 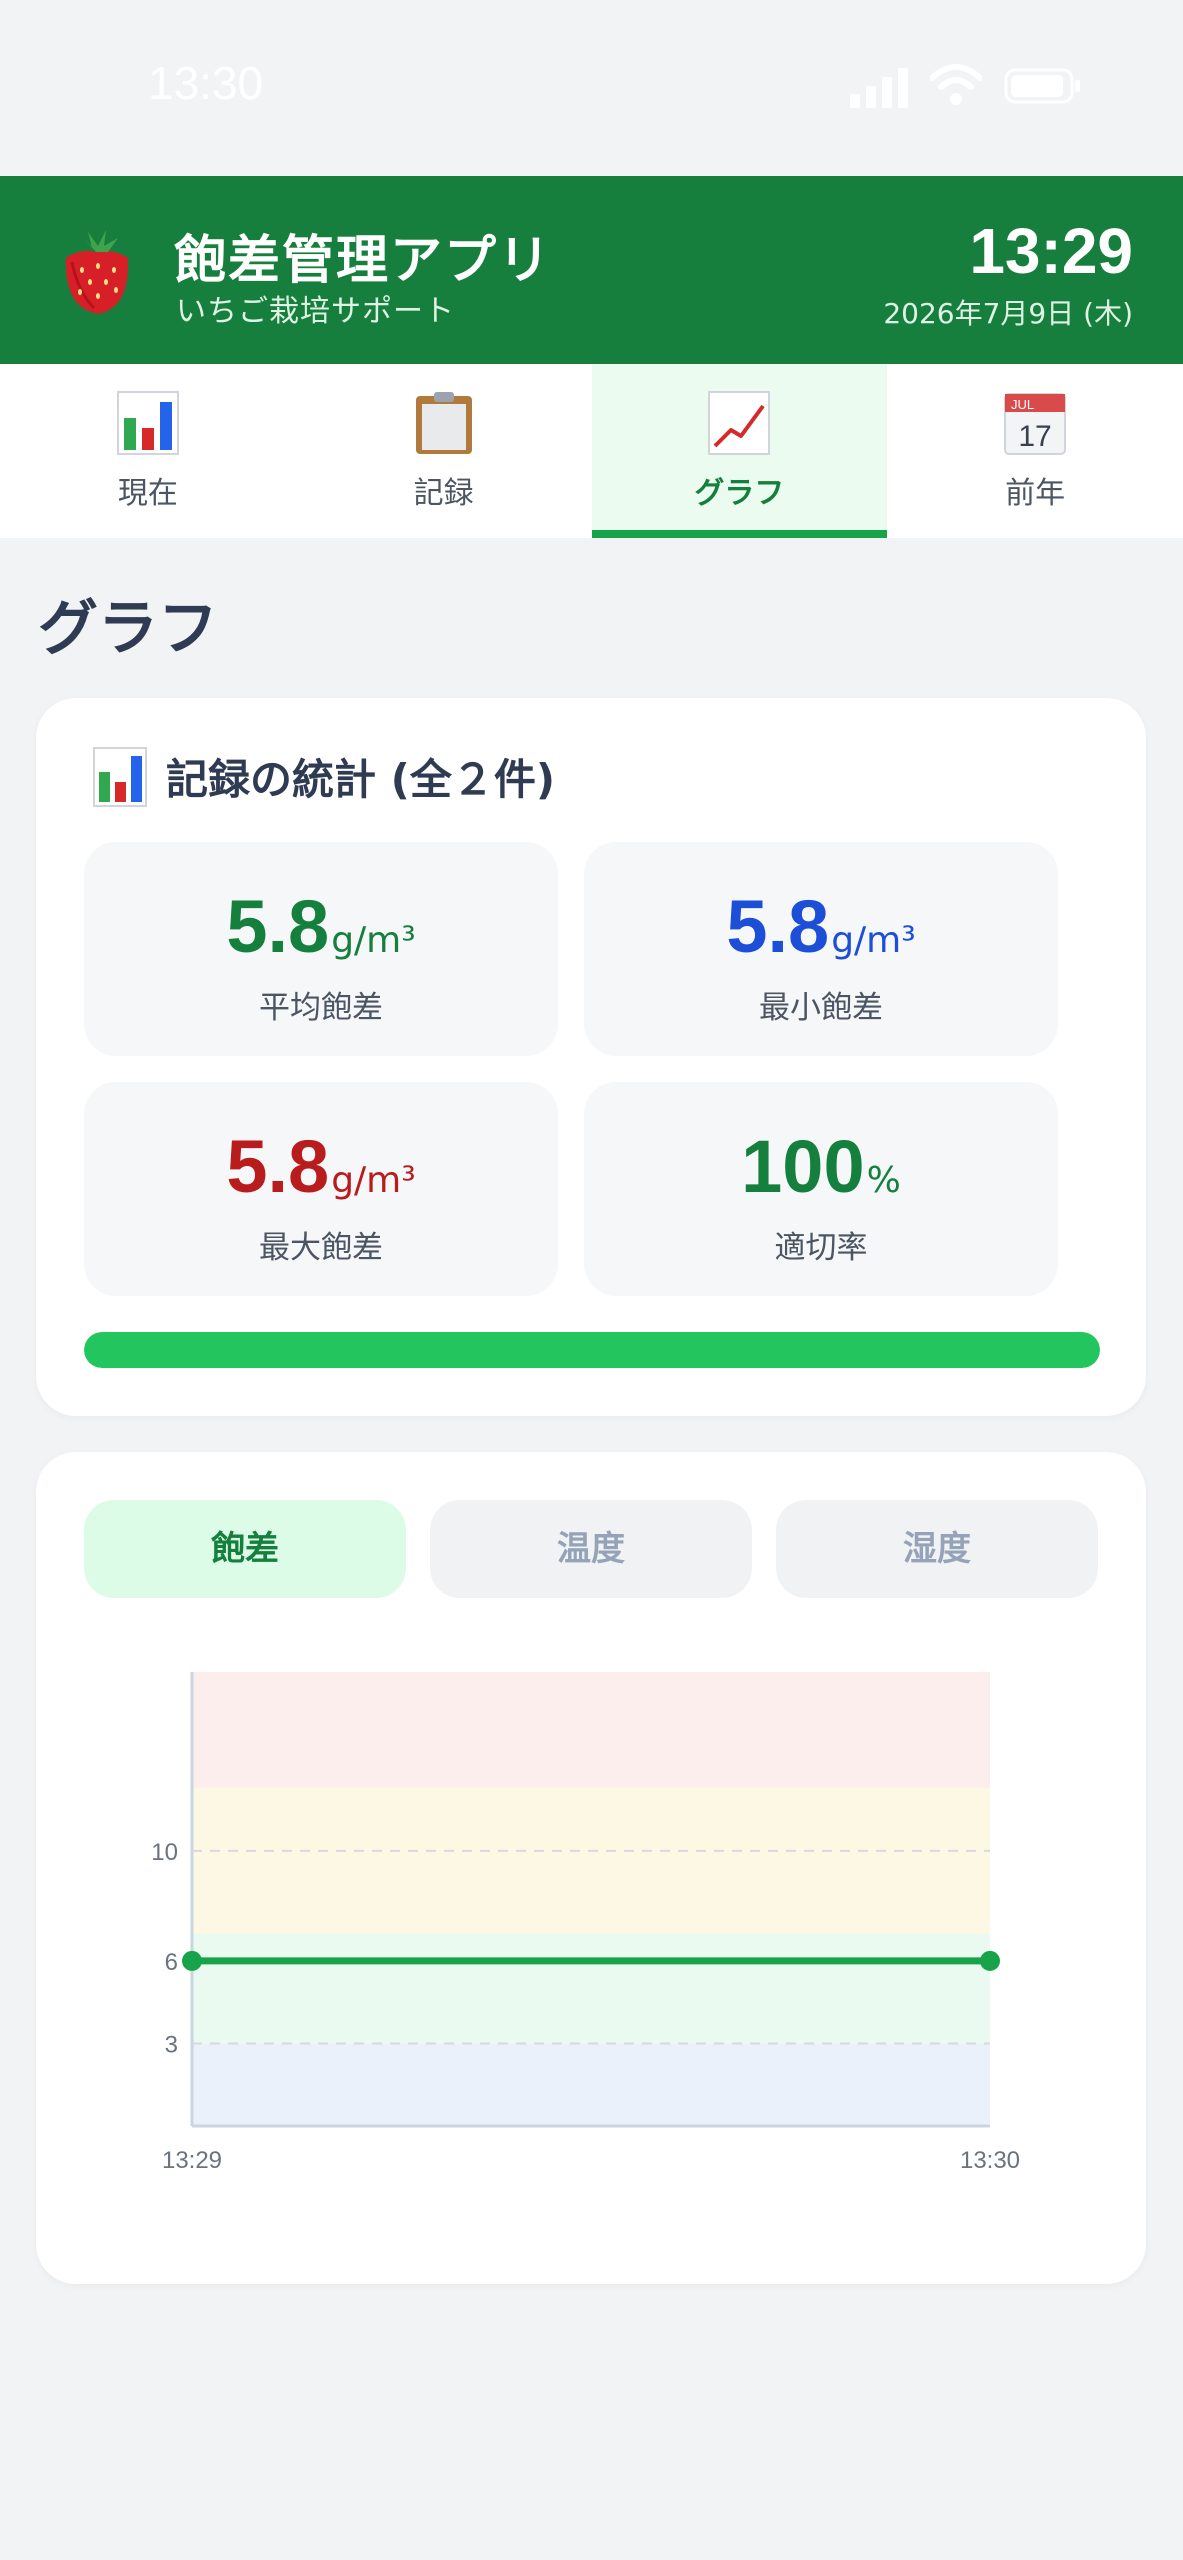 What do you see at coordinates (1022, 404) in the screenshot?
I see `svg-text: JUL` at bounding box center [1022, 404].